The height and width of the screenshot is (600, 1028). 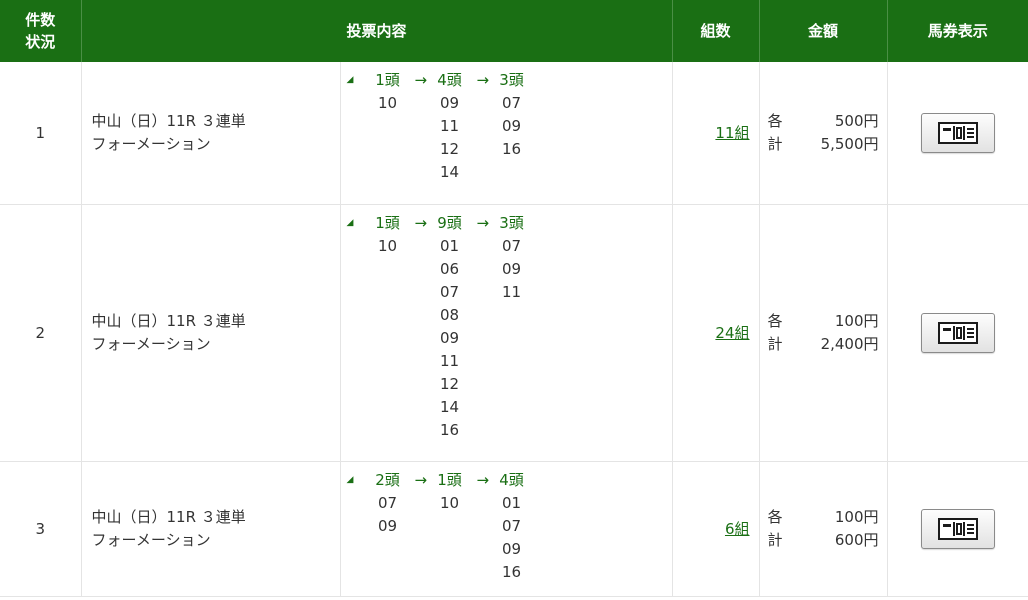 I want to click on combo-col-3: 3頭 07 09 16, so click(x=512, y=126).